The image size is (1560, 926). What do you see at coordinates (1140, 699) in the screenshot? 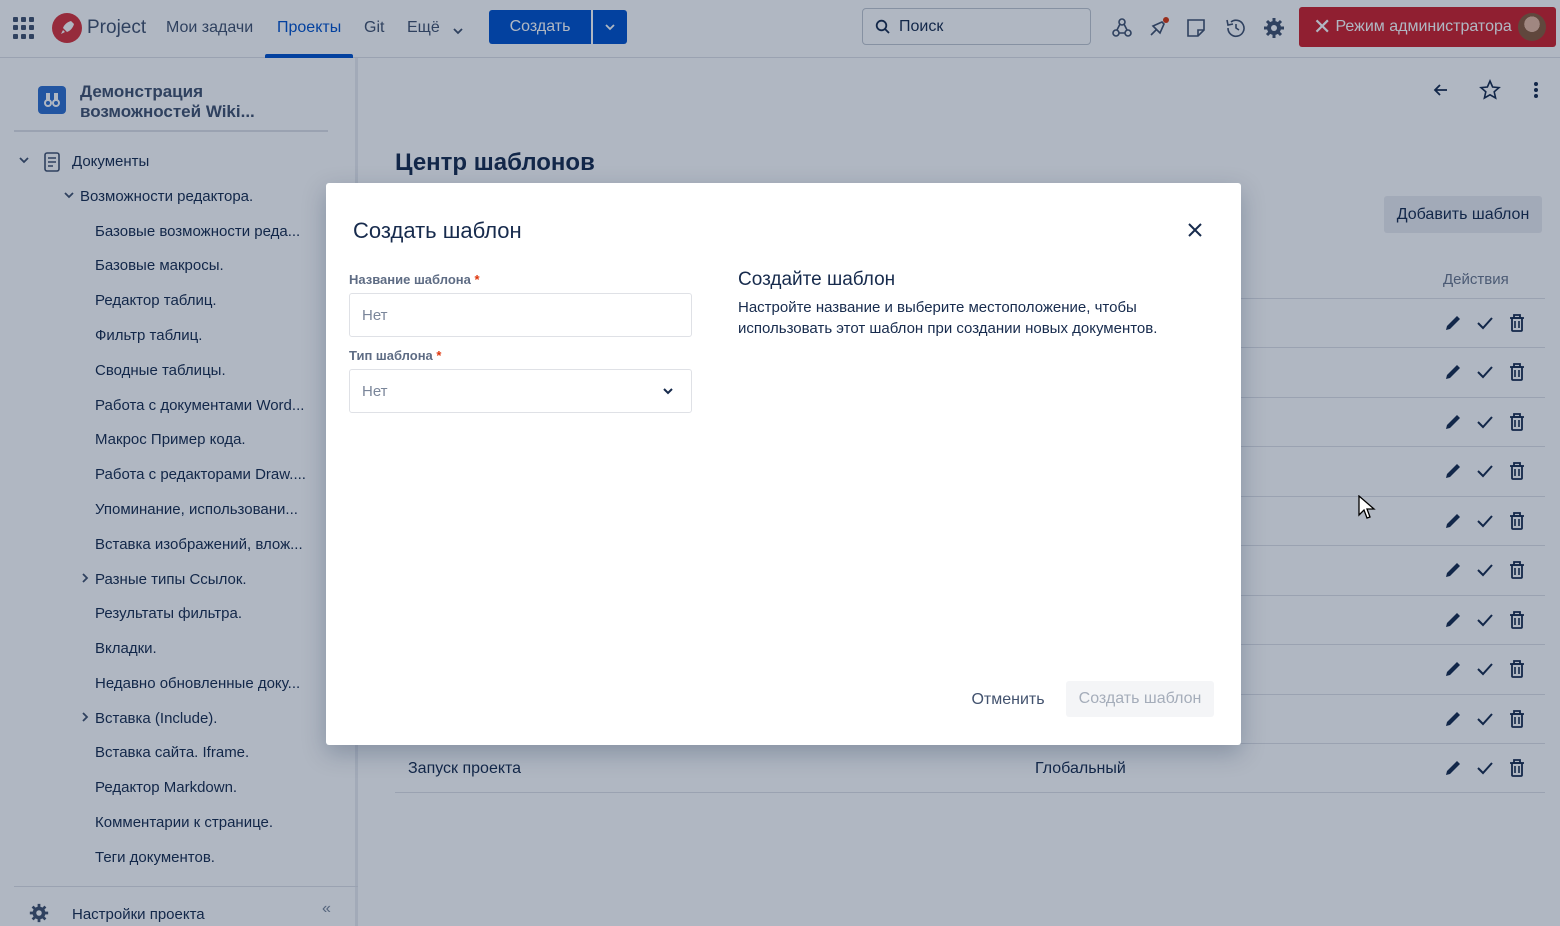
I see `create-template-button: Создать шаблон` at bounding box center [1140, 699].